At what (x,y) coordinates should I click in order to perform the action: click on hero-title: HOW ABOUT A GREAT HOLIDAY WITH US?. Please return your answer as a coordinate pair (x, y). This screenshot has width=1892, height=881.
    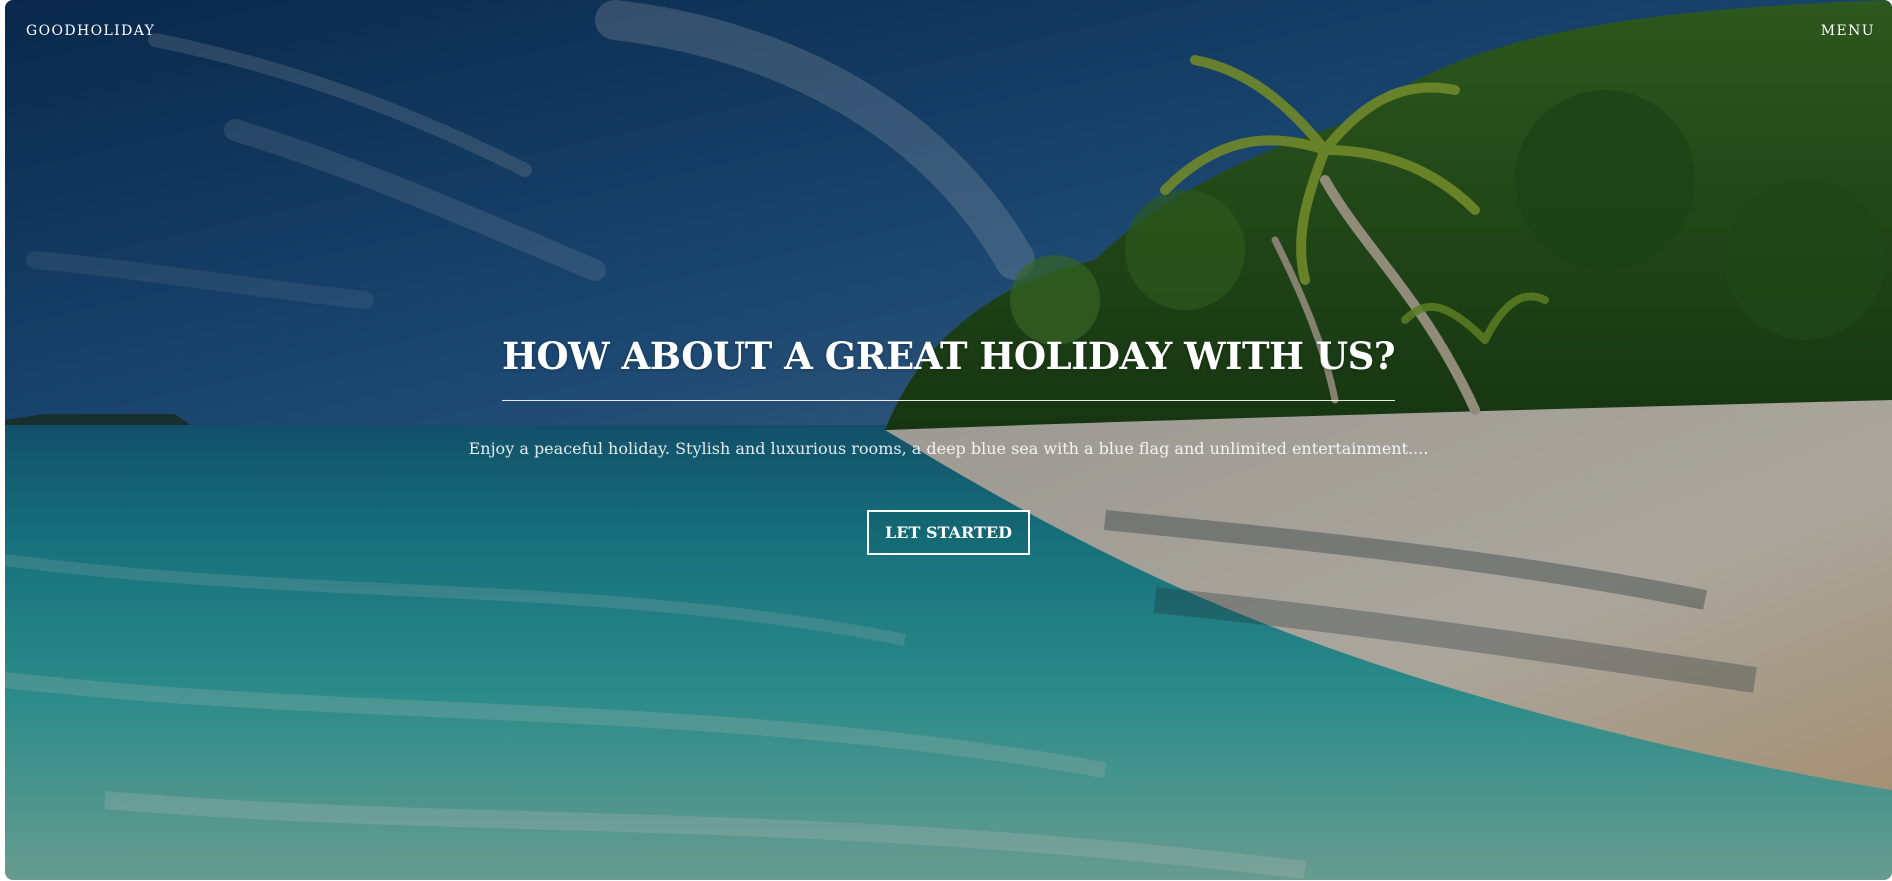
    Looking at the image, I should click on (948, 367).